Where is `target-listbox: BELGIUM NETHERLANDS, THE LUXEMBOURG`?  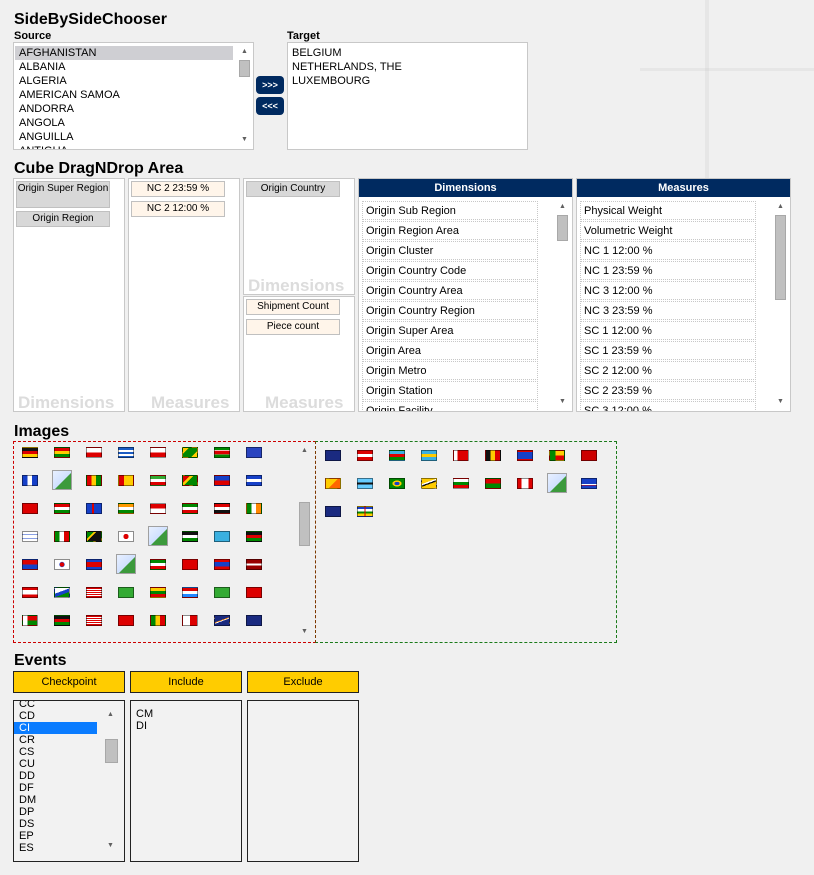
target-listbox: BELGIUM NETHERLANDS, THE LUXEMBOURG is located at coordinates (407, 96).